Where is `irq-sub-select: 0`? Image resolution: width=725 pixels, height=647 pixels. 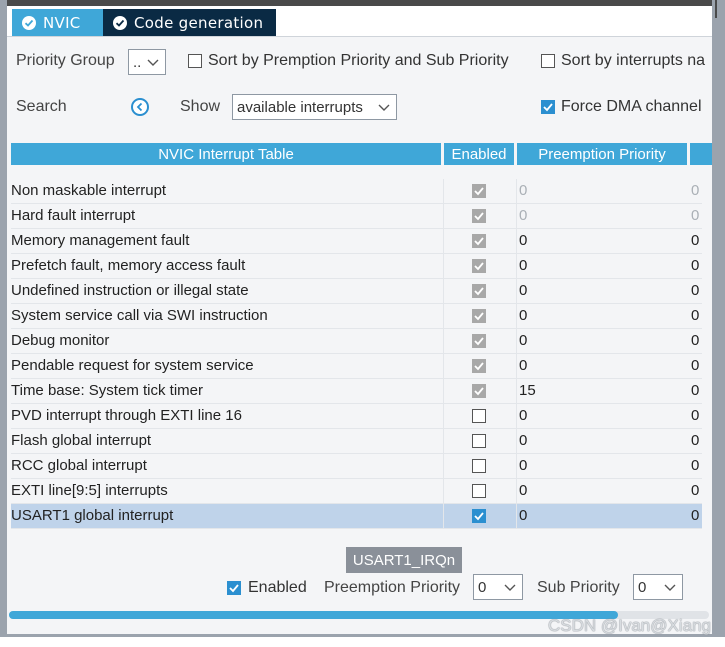
irq-sub-select: 0 is located at coordinates (658, 587).